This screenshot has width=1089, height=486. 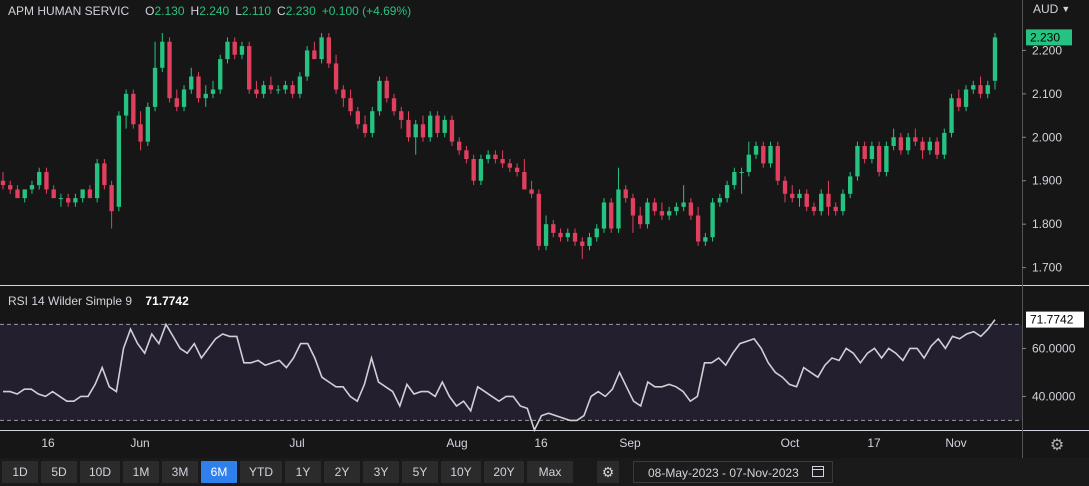 I want to click on range-button-6m: 6M, so click(x=219, y=472).